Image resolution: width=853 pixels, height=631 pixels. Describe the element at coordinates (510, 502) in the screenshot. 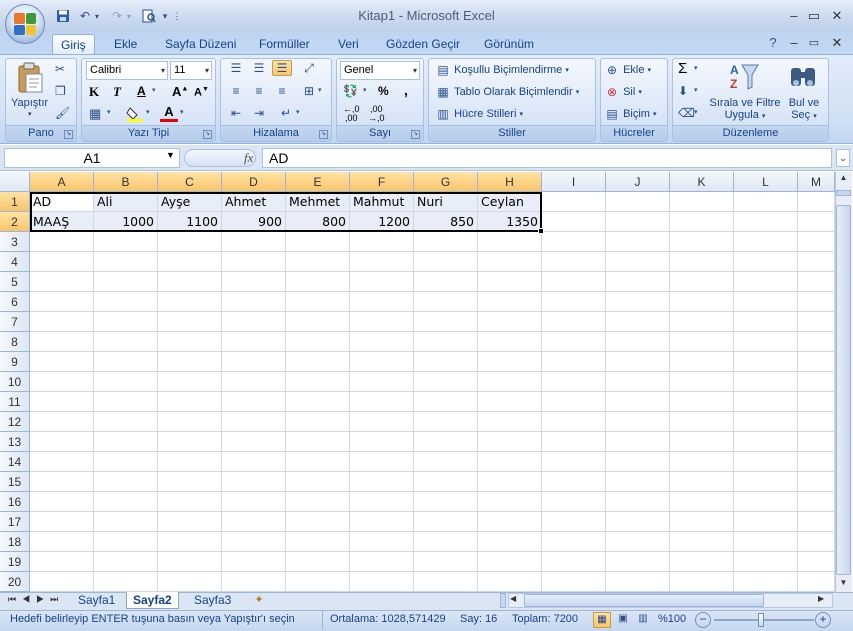

I see `cell-h16` at that location.